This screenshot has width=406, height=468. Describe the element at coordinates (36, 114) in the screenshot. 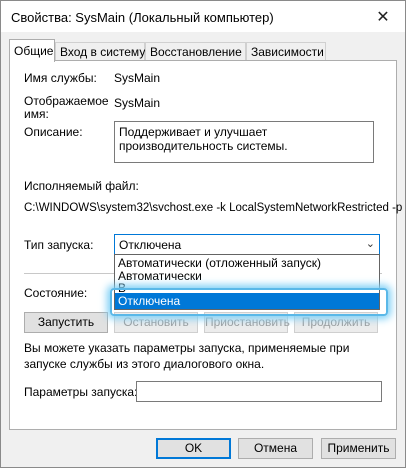

I see `display-name-label-2: имя:` at that location.